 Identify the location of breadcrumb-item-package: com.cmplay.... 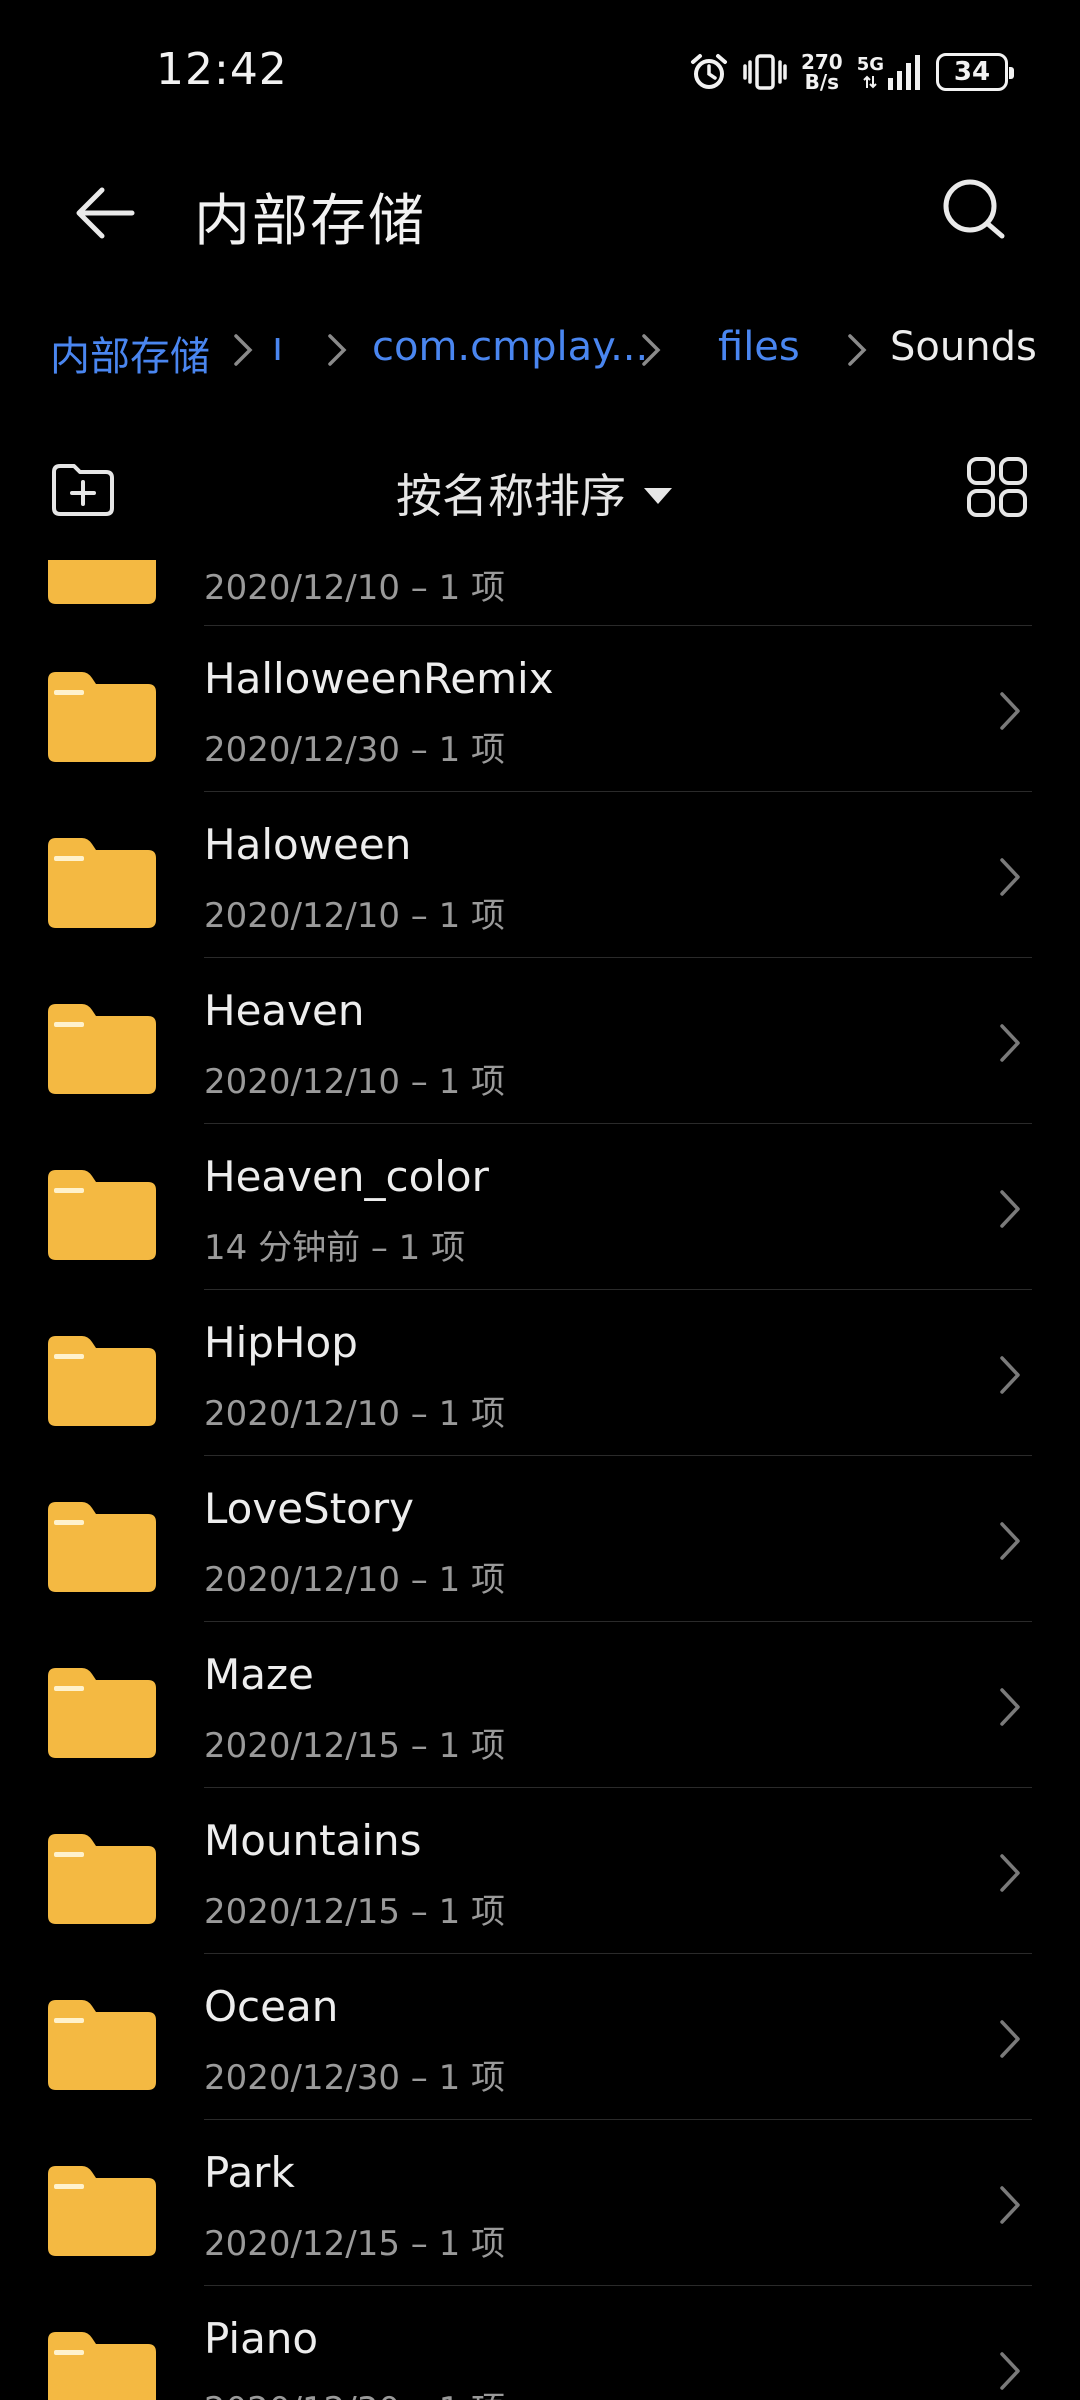
(510, 347).